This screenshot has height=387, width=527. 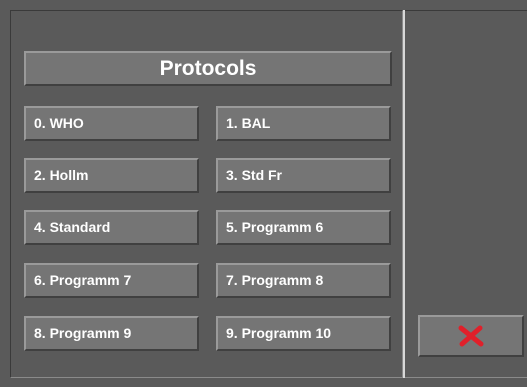 I want to click on close-button, so click(x=471, y=336).